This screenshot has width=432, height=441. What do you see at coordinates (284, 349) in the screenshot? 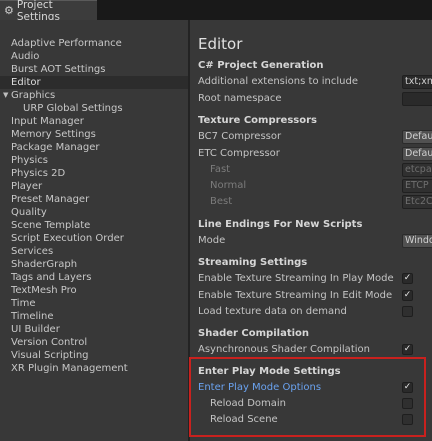
I see `async-shader-label: Asynchronous Shader Compilation` at bounding box center [284, 349].